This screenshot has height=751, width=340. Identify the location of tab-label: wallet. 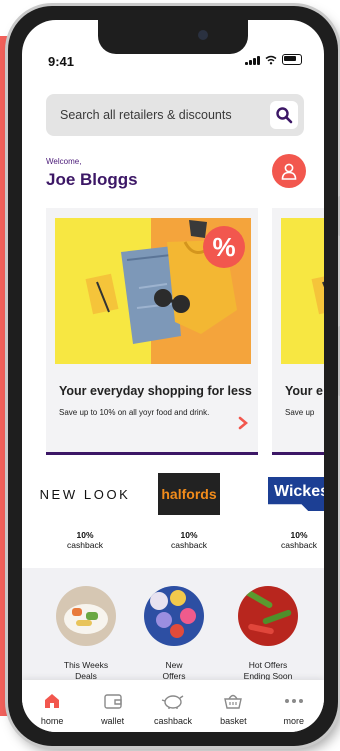
(113, 721).